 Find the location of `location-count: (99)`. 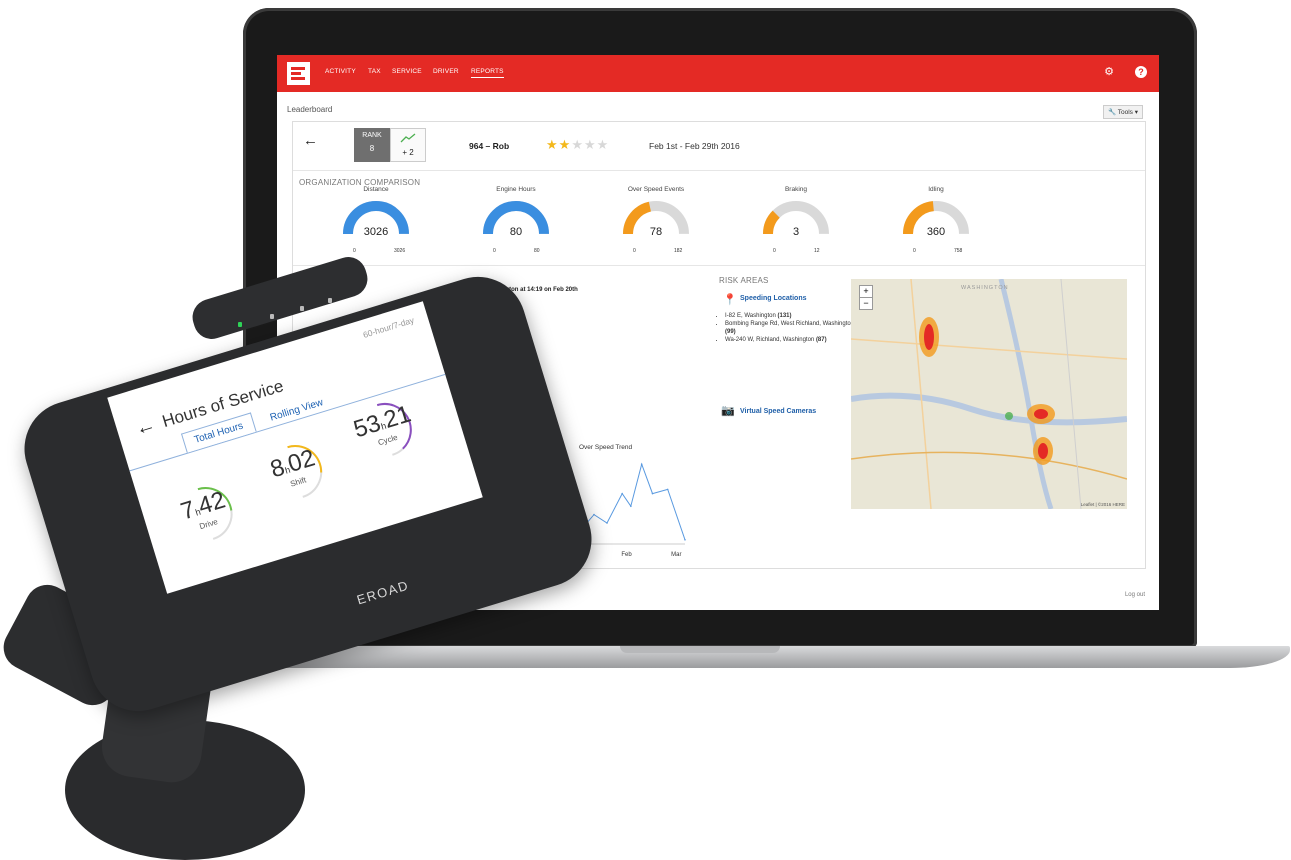

location-count: (99) is located at coordinates (730, 332).